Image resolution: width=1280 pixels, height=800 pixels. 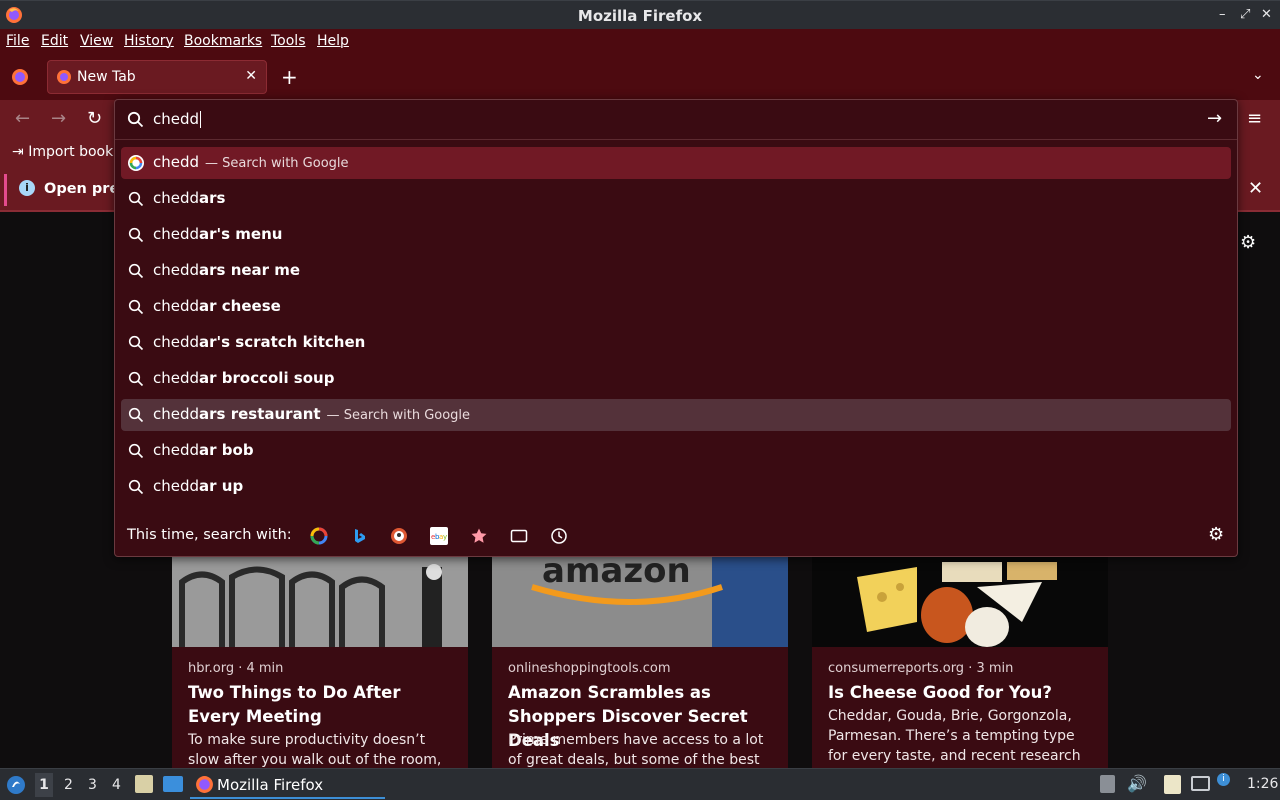 What do you see at coordinates (58, 118) in the screenshot?
I see `forward-icon: →` at bounding box center [58, 118].